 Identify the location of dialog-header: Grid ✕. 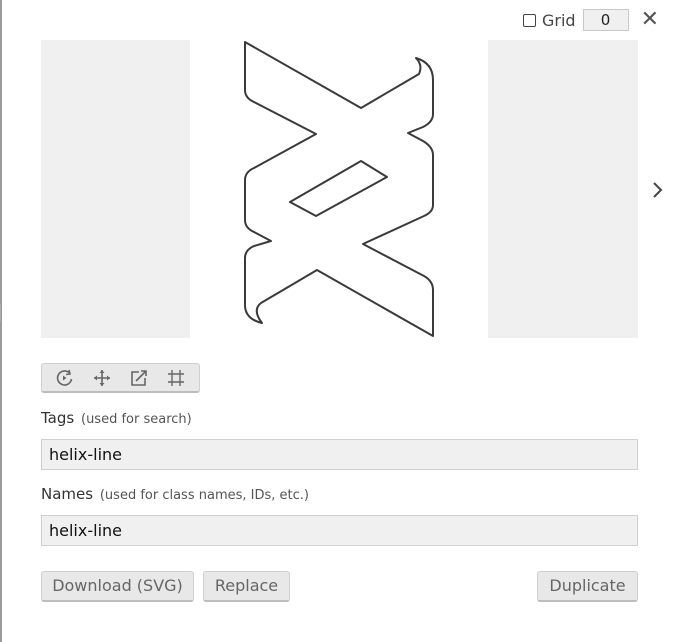
(590, 20).